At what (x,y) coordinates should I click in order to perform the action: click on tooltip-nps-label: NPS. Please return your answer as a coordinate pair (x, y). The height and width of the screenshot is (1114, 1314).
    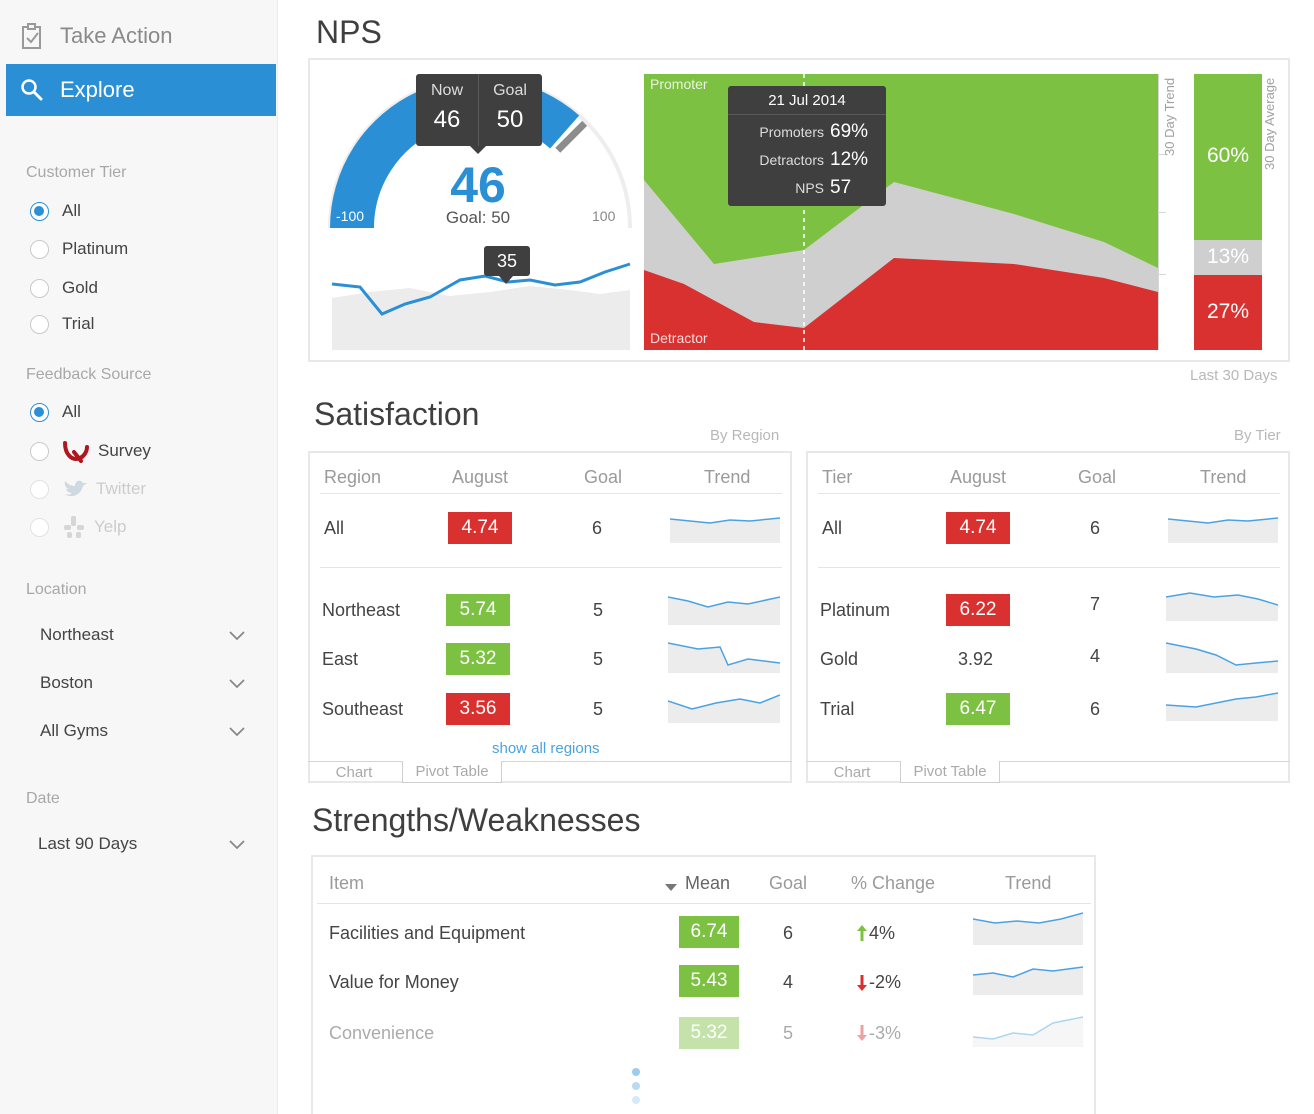
    Looking at the image, I should click on (809, 188).